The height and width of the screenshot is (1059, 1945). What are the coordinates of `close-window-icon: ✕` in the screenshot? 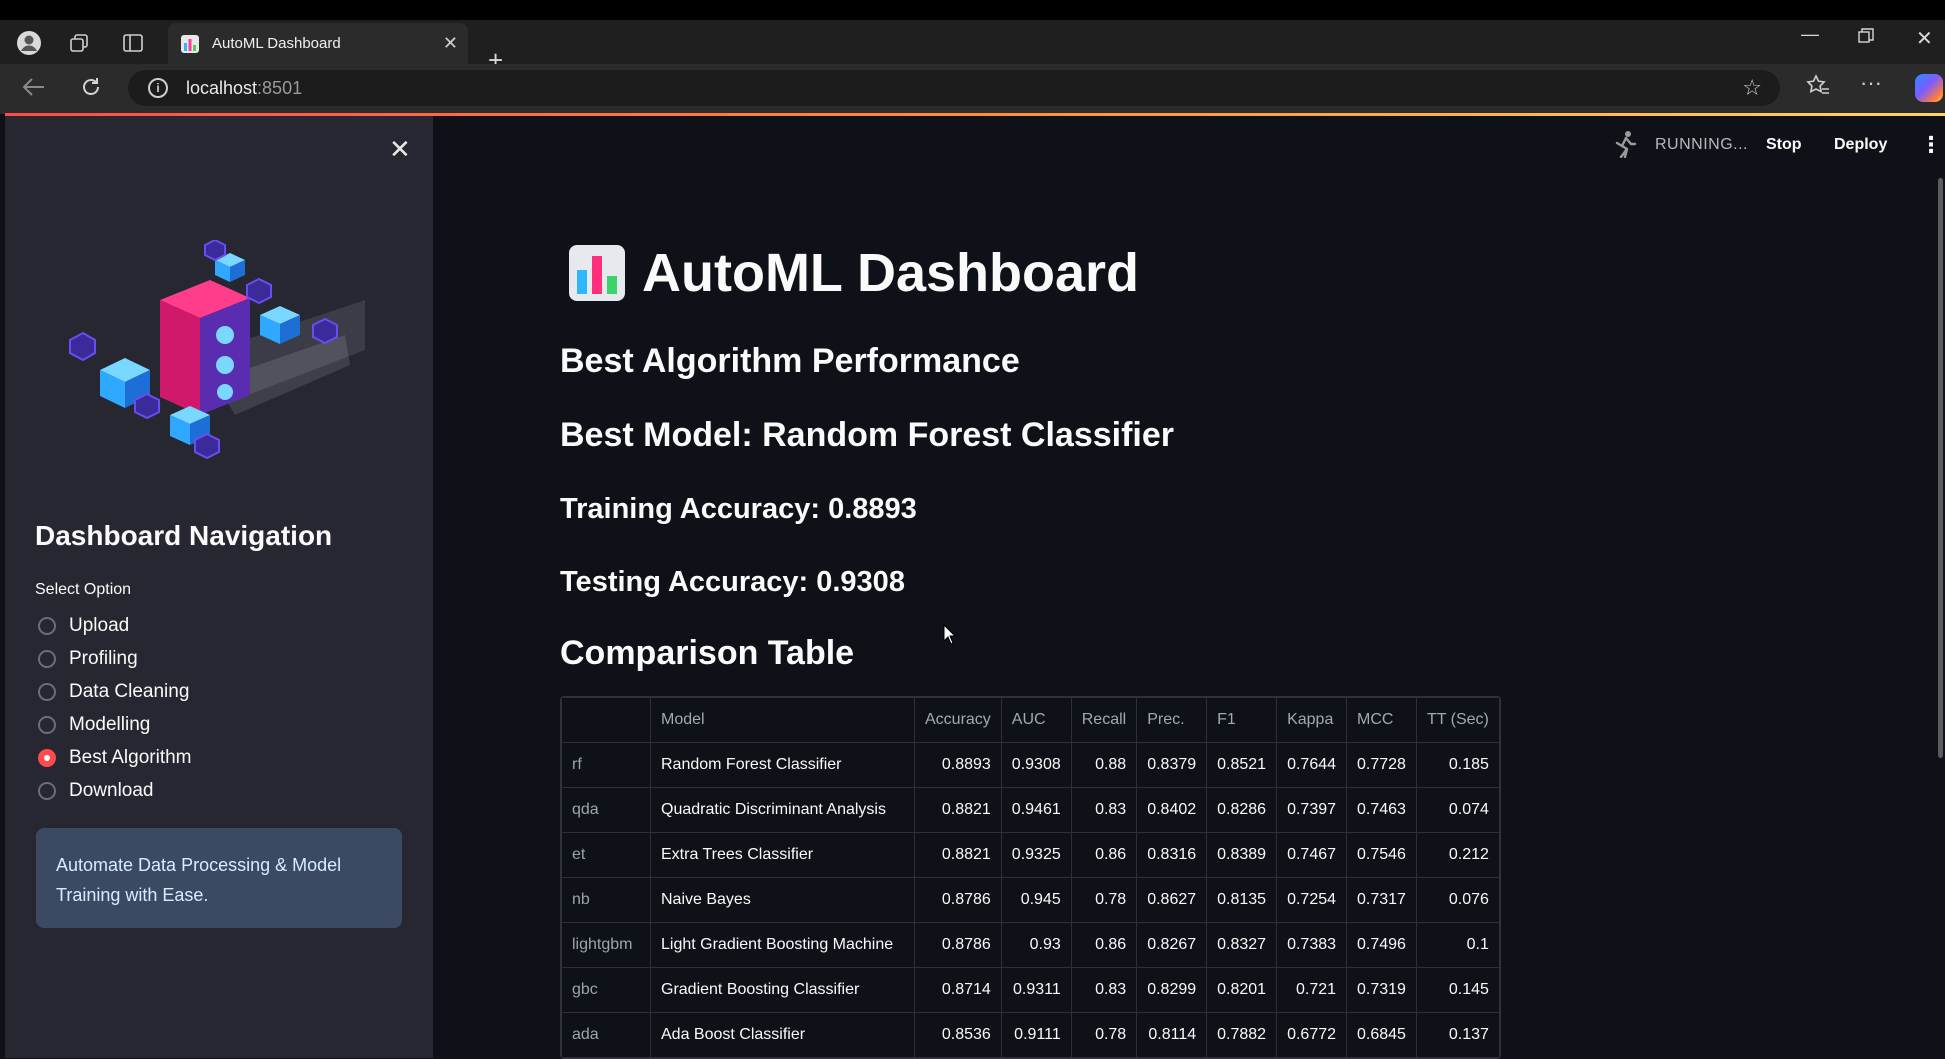 It's located at (1924, 38).